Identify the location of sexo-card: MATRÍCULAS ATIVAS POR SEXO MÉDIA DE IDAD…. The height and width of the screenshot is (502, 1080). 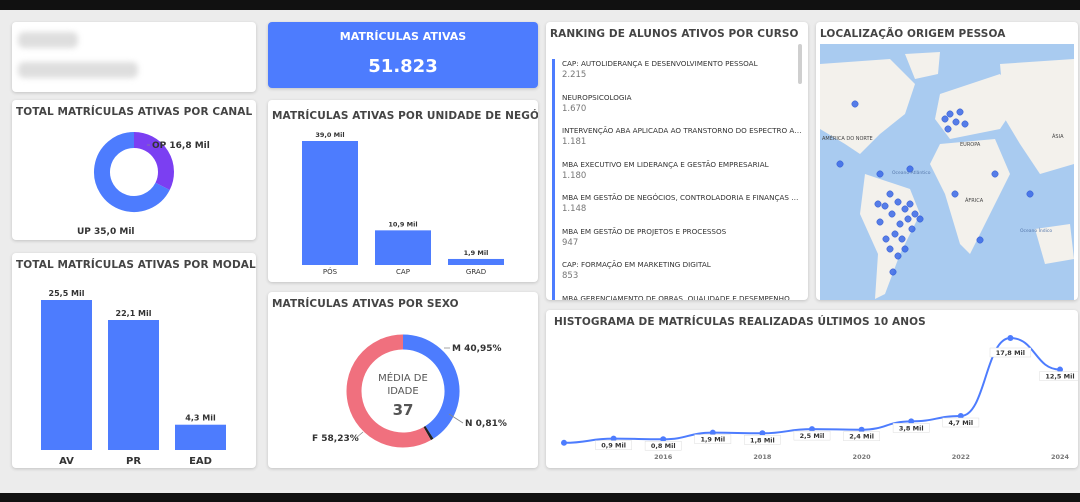
(403, 380).